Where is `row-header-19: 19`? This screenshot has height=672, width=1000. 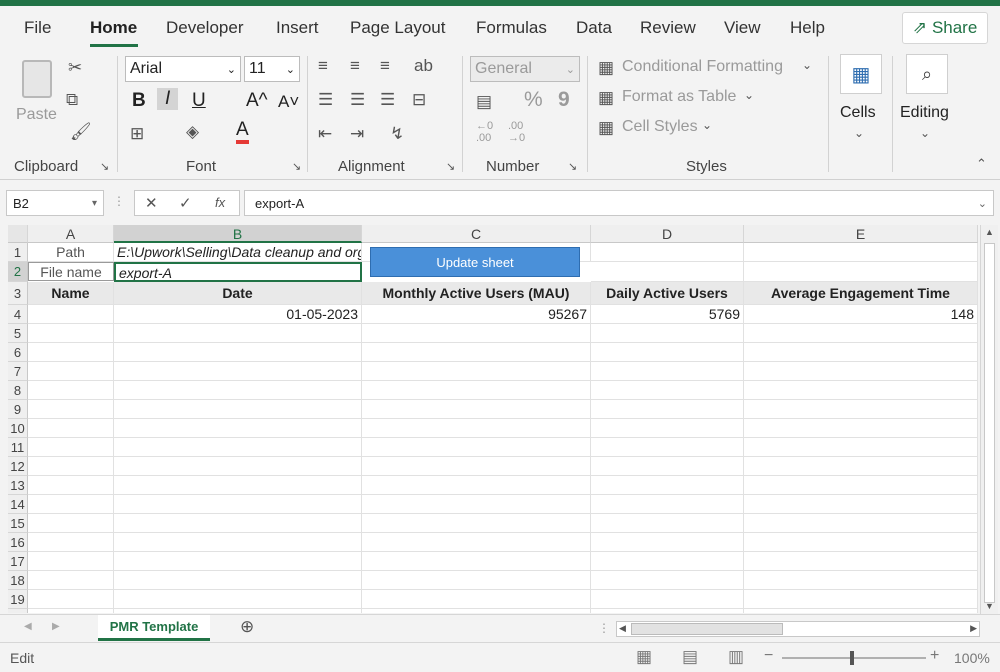 row-header-19: 19 is located at coordinates (18, 599).